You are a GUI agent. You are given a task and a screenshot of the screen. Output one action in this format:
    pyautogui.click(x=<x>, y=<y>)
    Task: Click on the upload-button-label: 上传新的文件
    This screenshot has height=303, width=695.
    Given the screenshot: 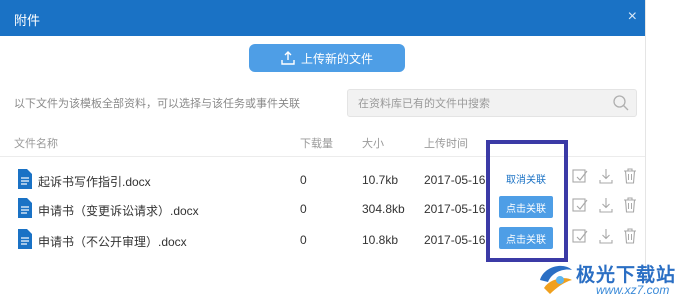 What is the action you would take?
    pyautogui.click(x=336, y=58)
    